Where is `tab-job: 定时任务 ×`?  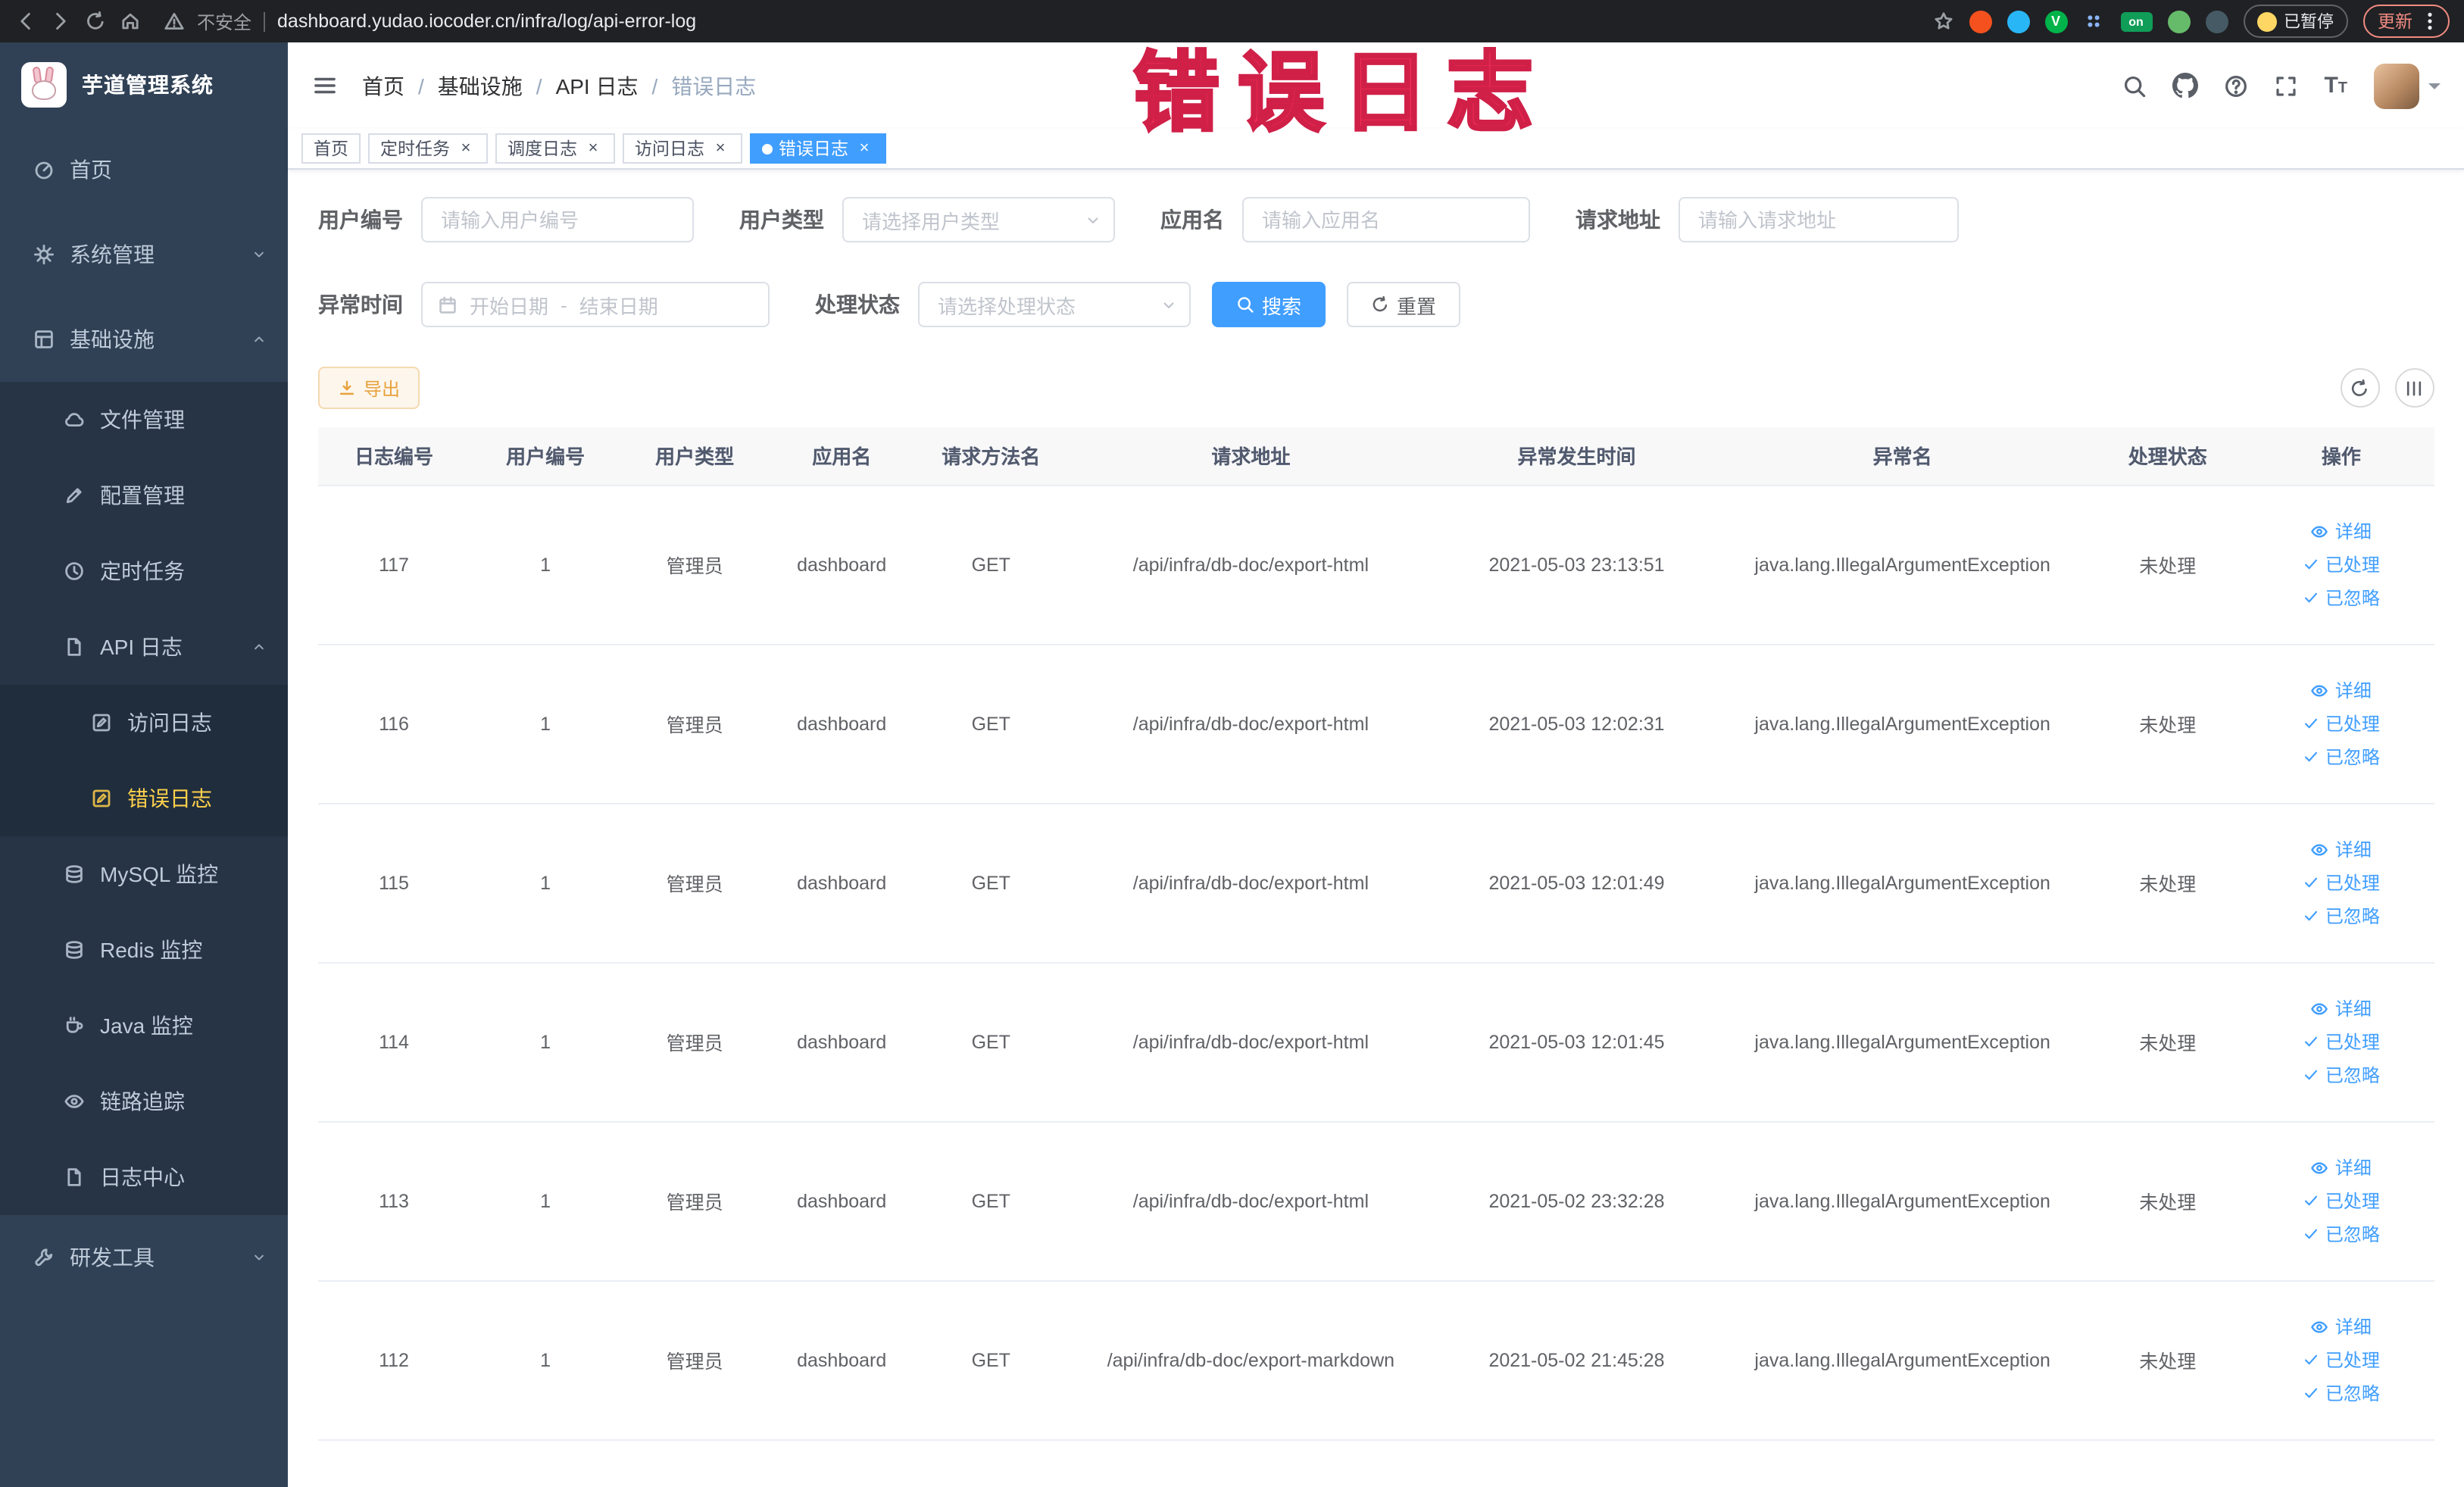
tab-job: 定时任务 × is located at coordinates (428, 148).